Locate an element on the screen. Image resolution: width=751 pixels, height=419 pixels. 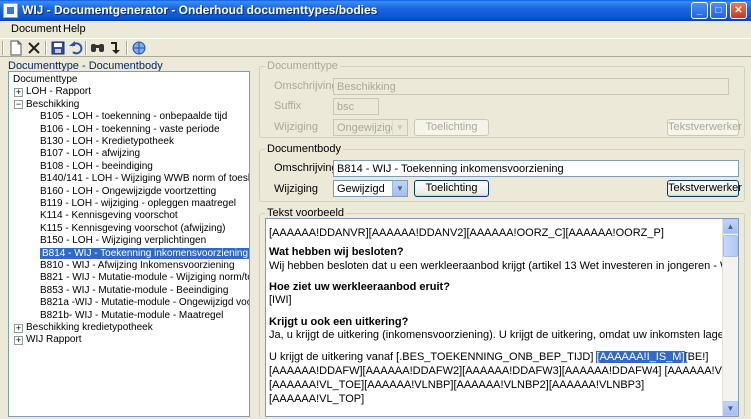
tree-item-label: Documenttype is located at coordinates (45, 79).